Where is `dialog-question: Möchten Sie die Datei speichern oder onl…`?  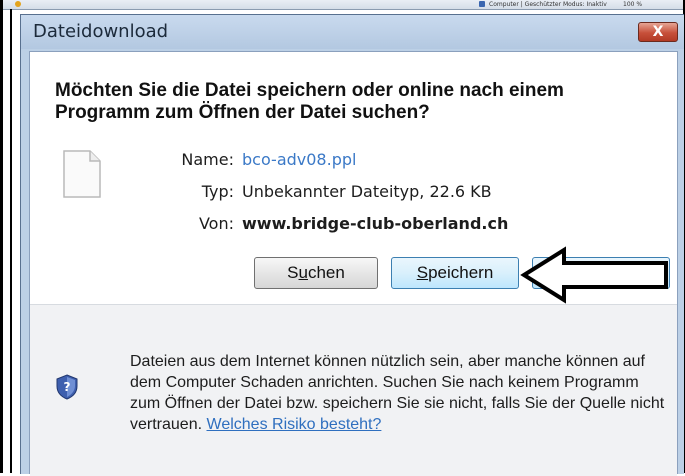 dialog-question: Möchten Sie die Datei speichern oder onl… is located at coordinates (309, 101).